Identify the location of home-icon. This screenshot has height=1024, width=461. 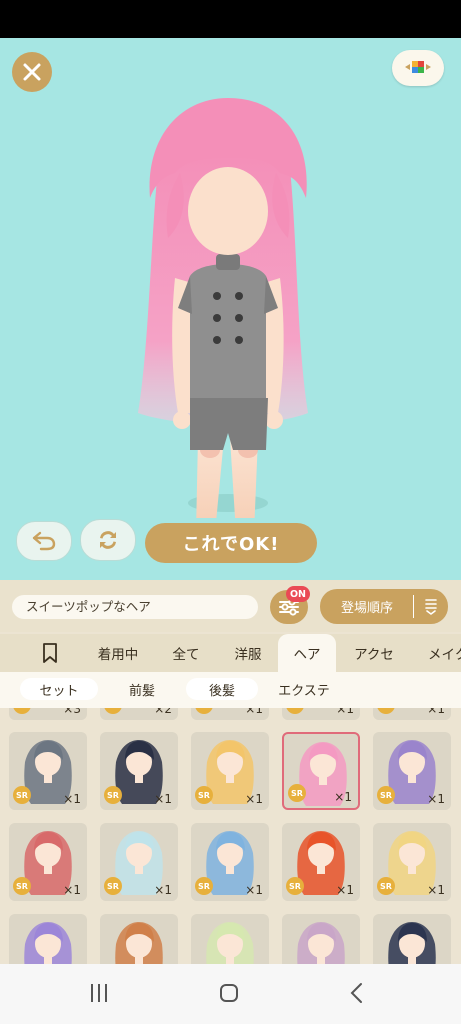
(229, 993).